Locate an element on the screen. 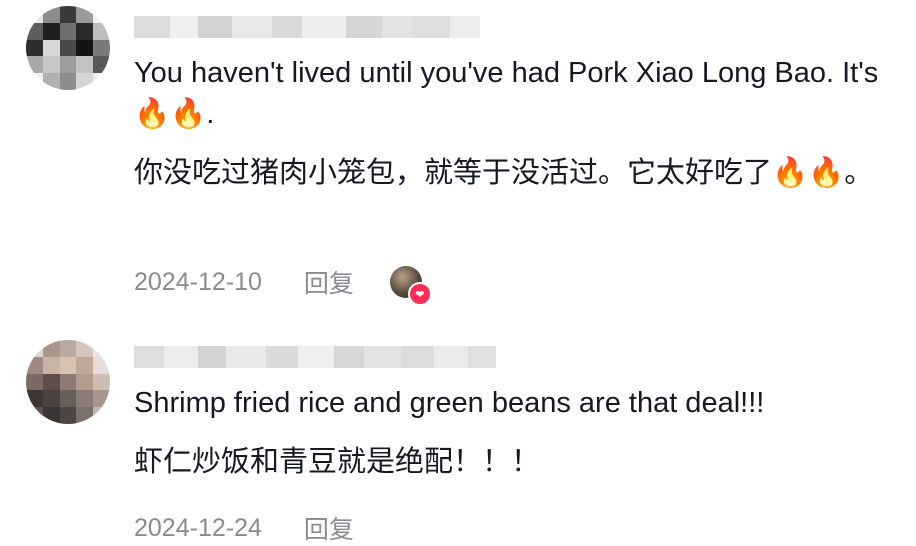  comment-meta: 2024-12-24 回复 is located at coordinates (244, 528).